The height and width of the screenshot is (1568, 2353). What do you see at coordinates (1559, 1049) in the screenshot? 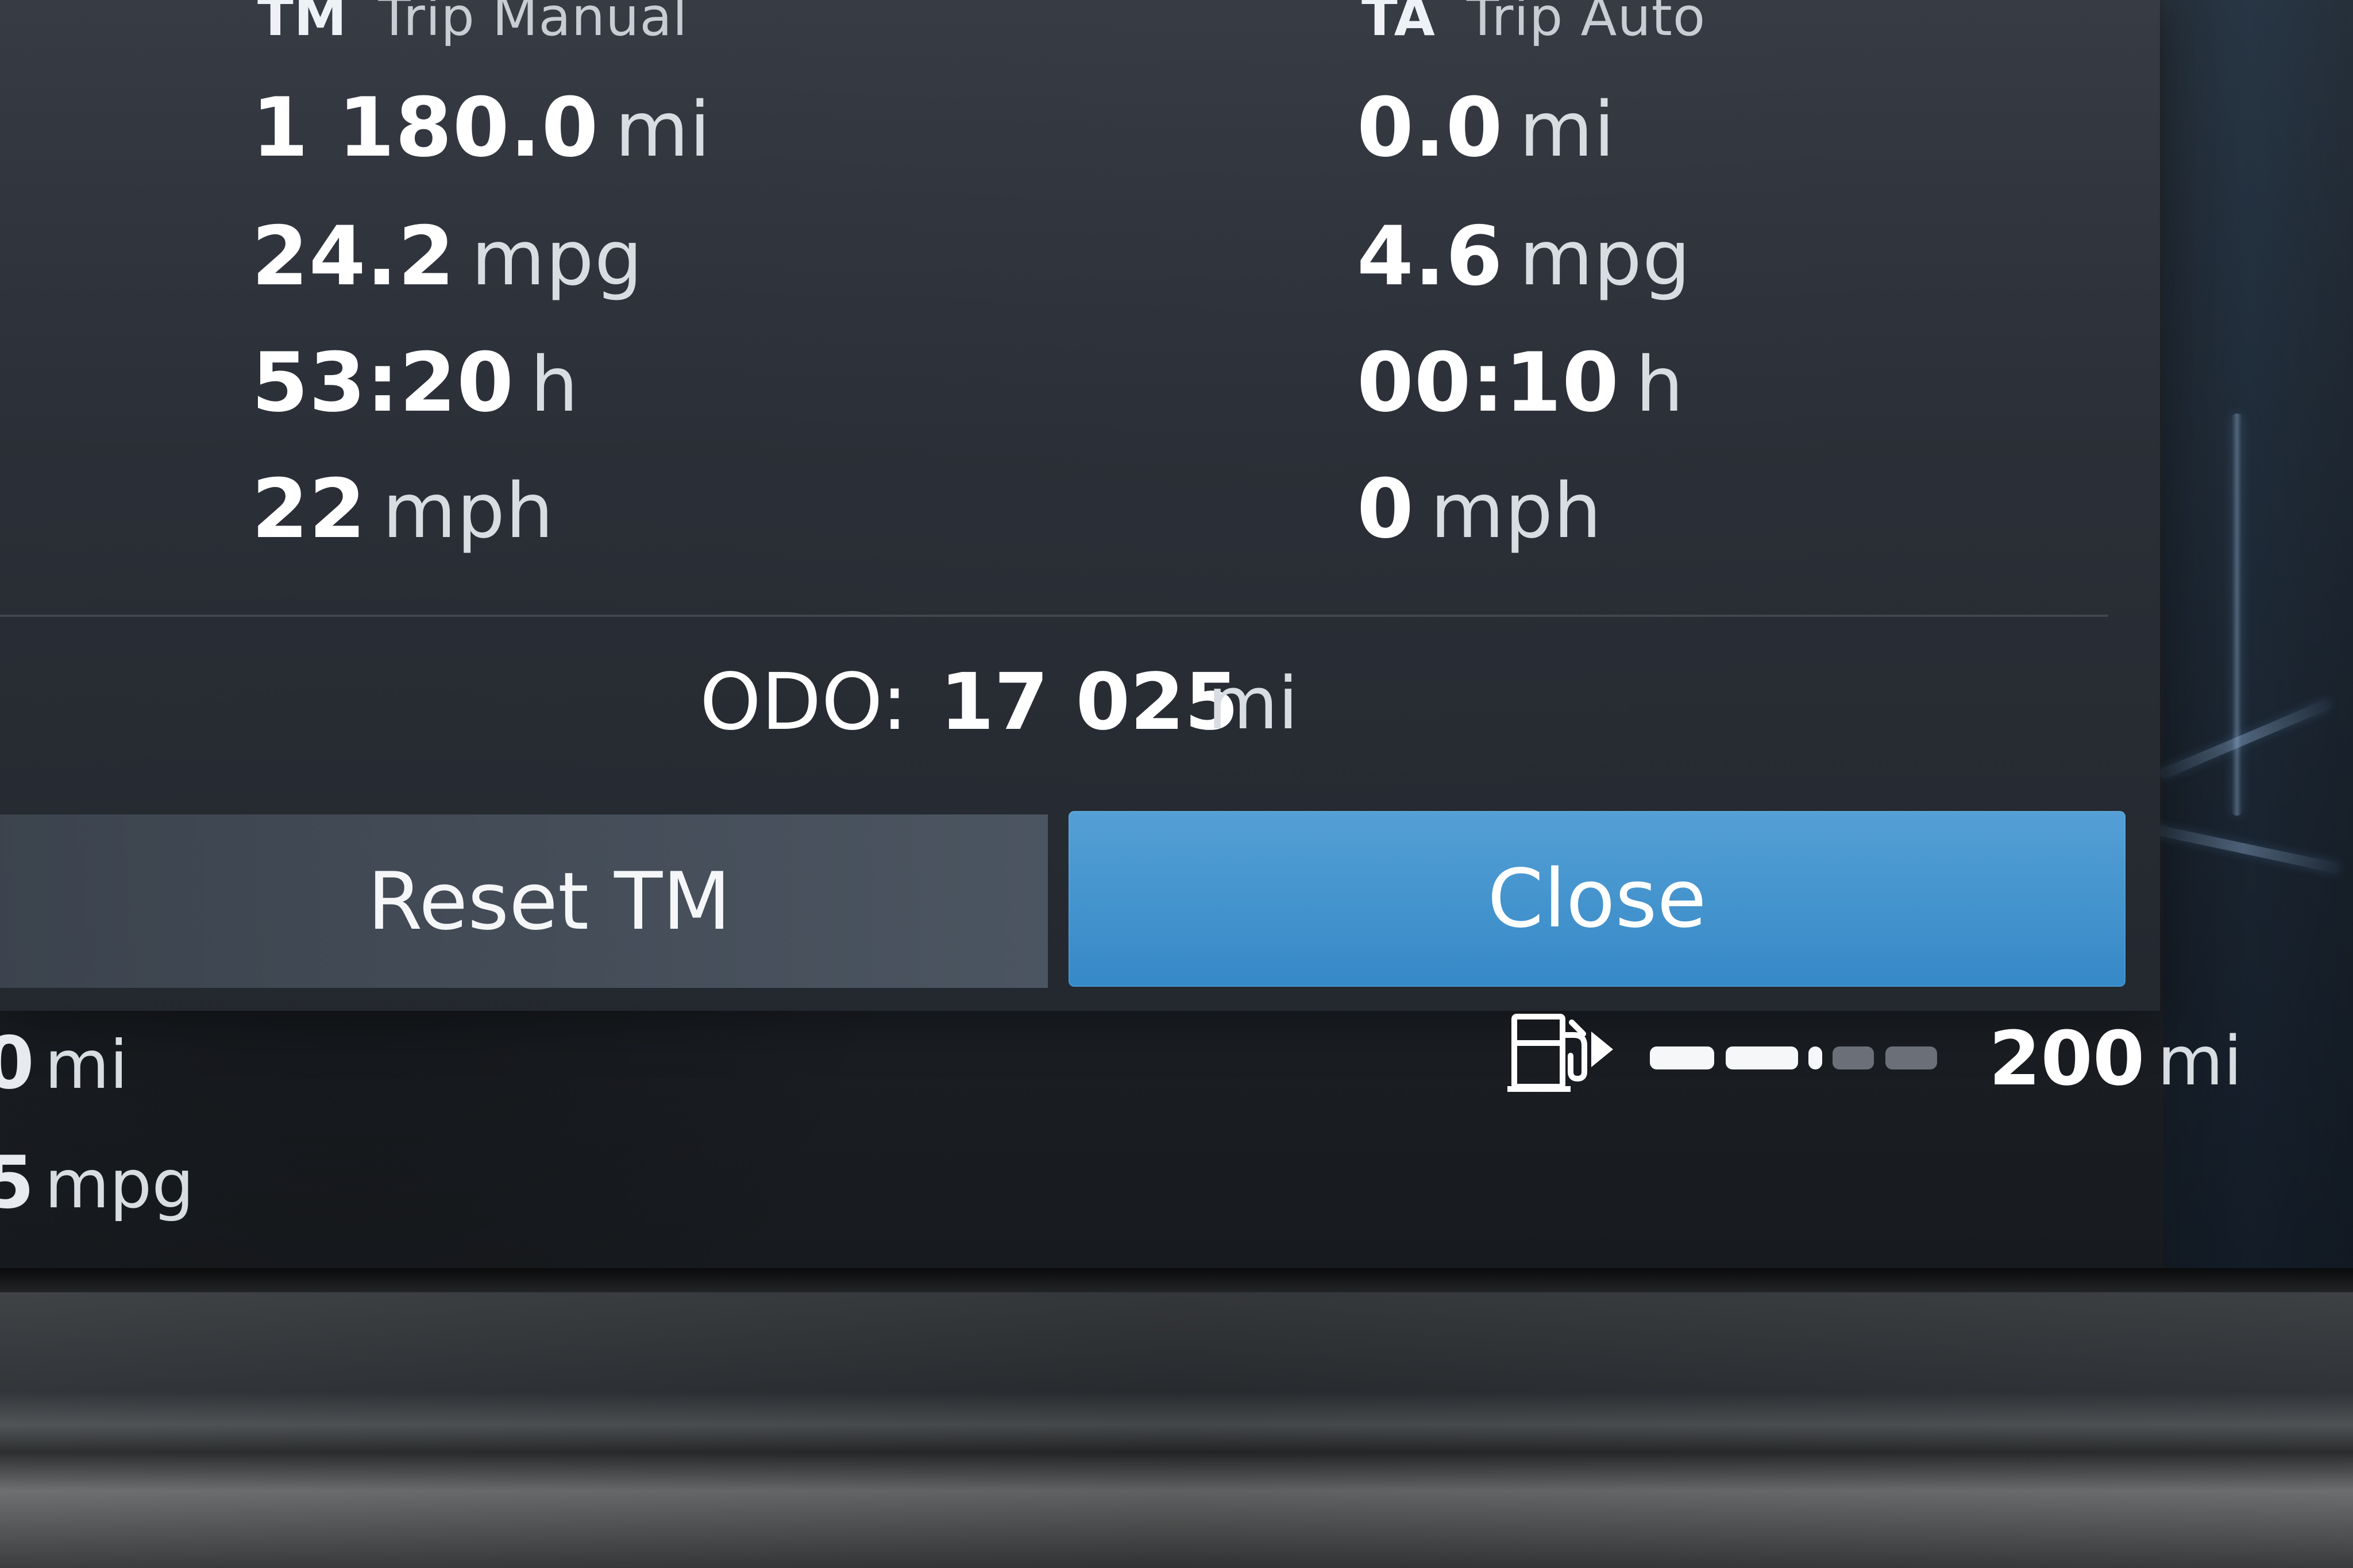
I see `fuel-pump-icon` at bounding box center [1559, 1049].